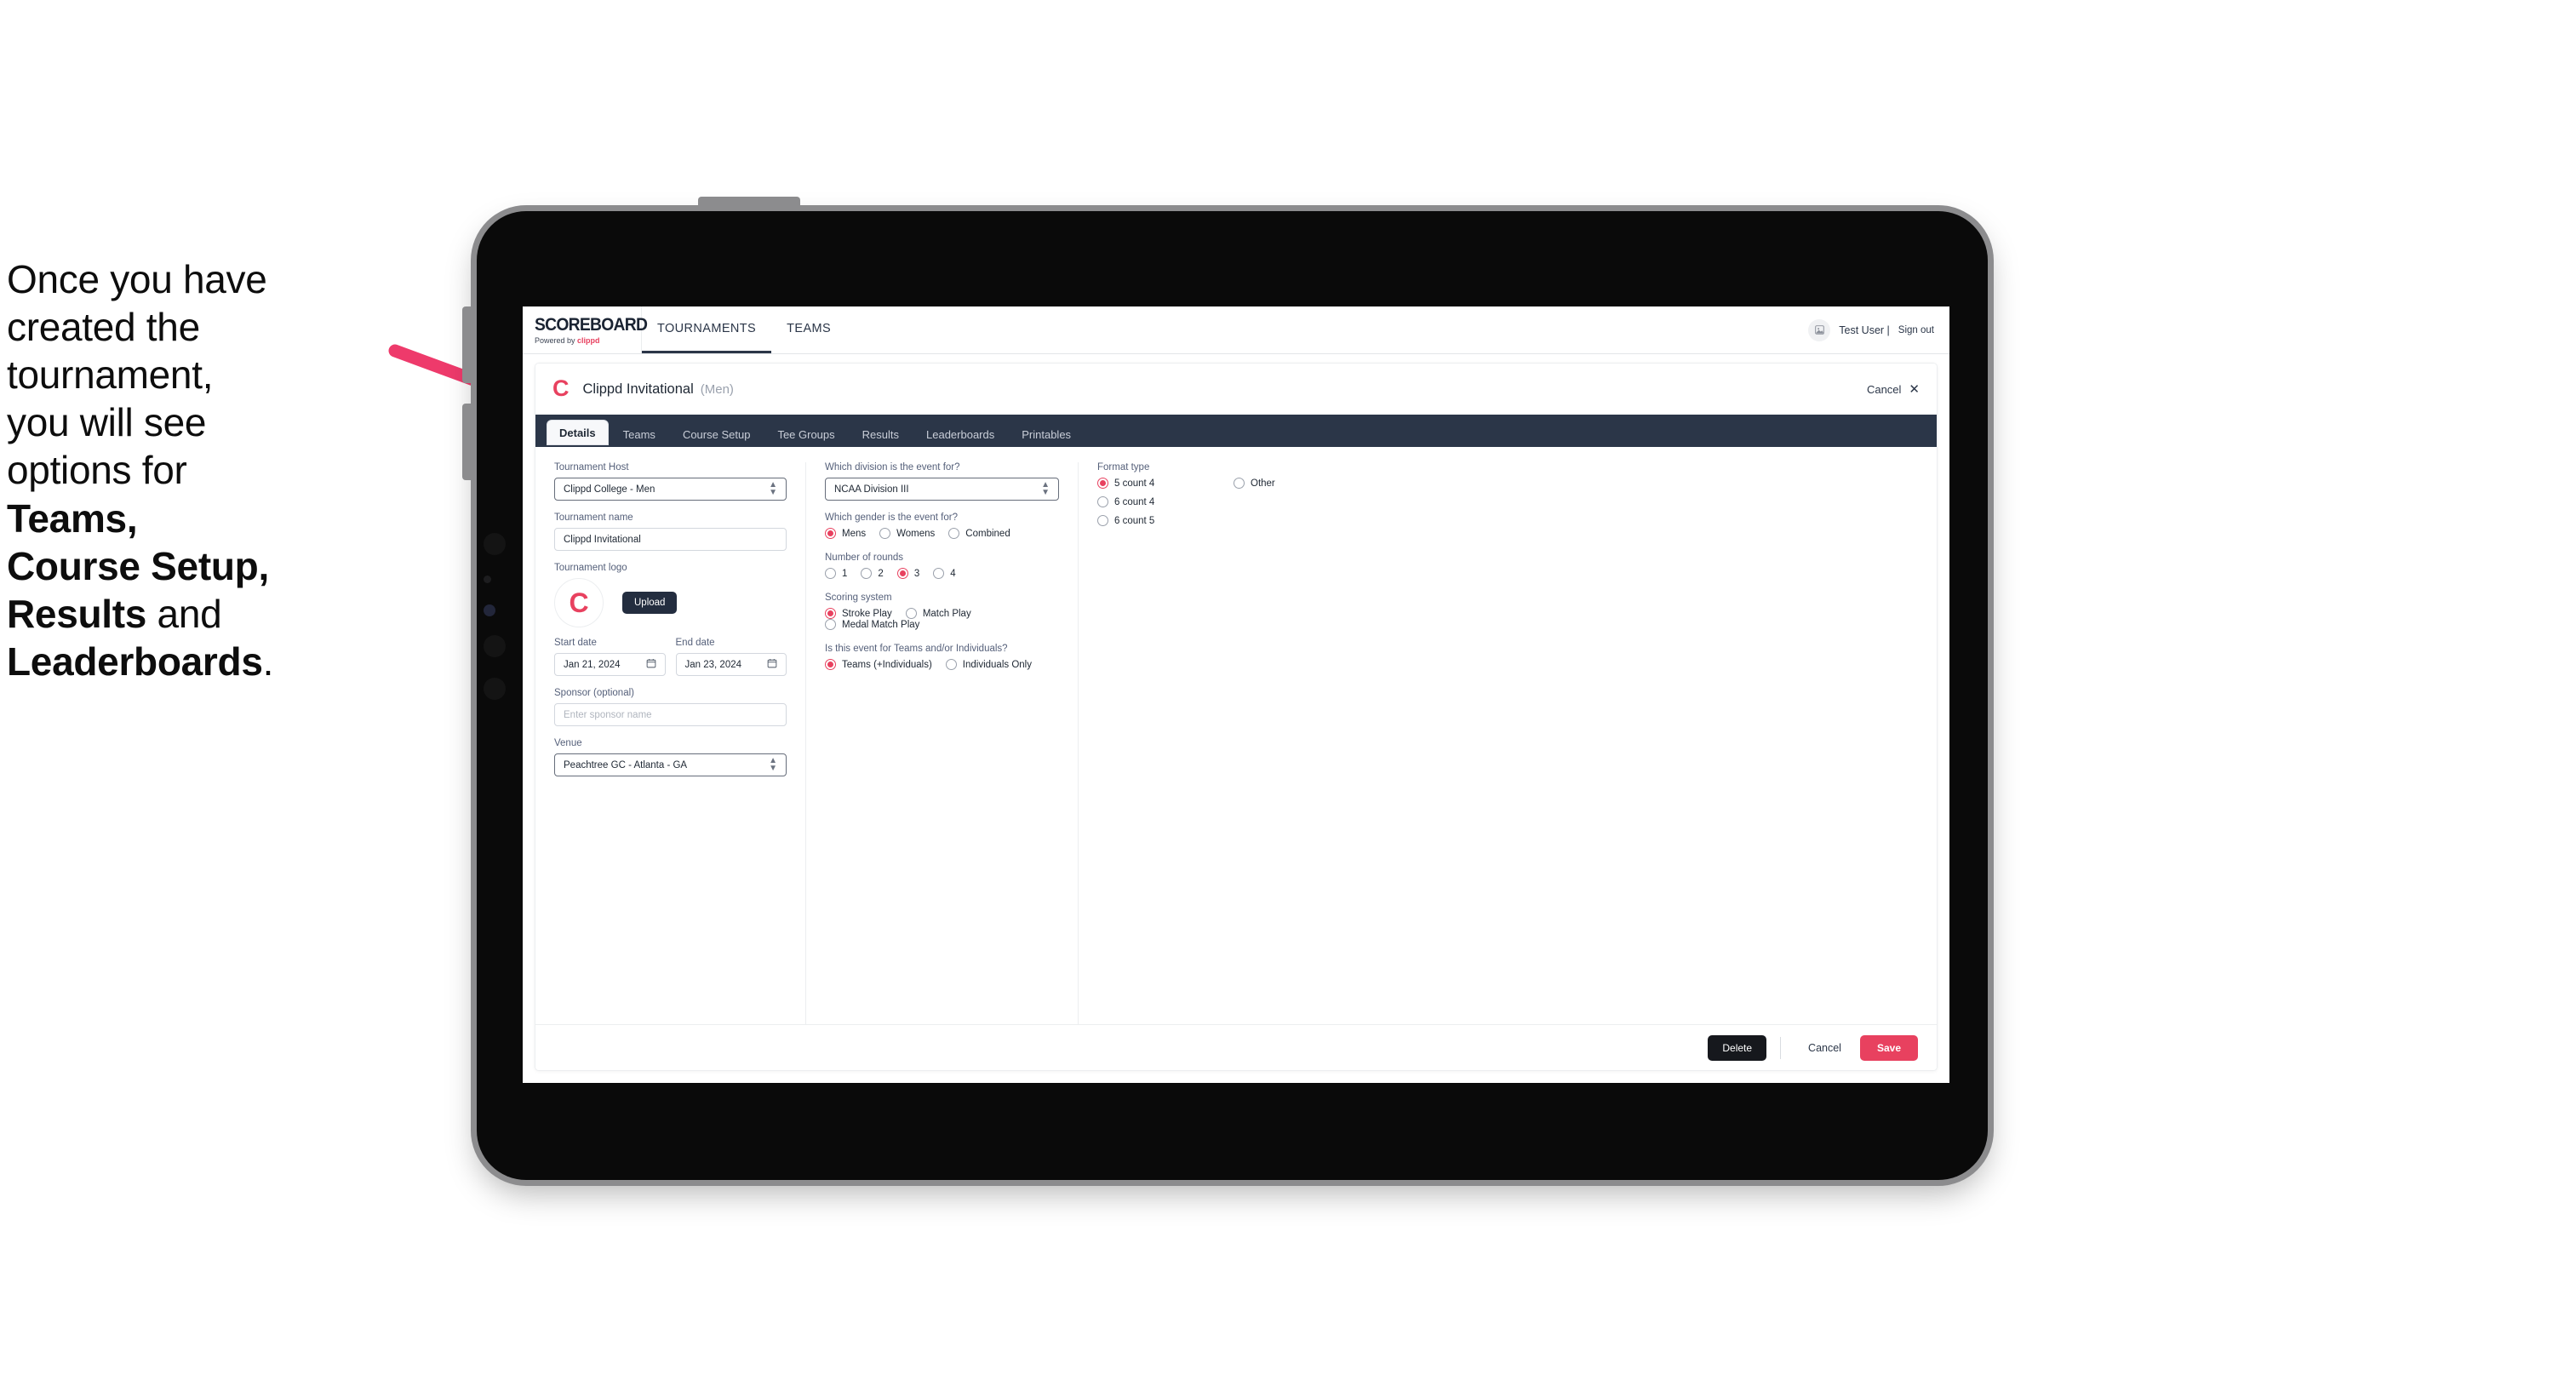 Image resolution: width=2576 pixels, height=1386 pixels. Describe the element at coordinates (590, 568) in the screenshot. I see `tournament-logo-label: Tournament logo` at that location.